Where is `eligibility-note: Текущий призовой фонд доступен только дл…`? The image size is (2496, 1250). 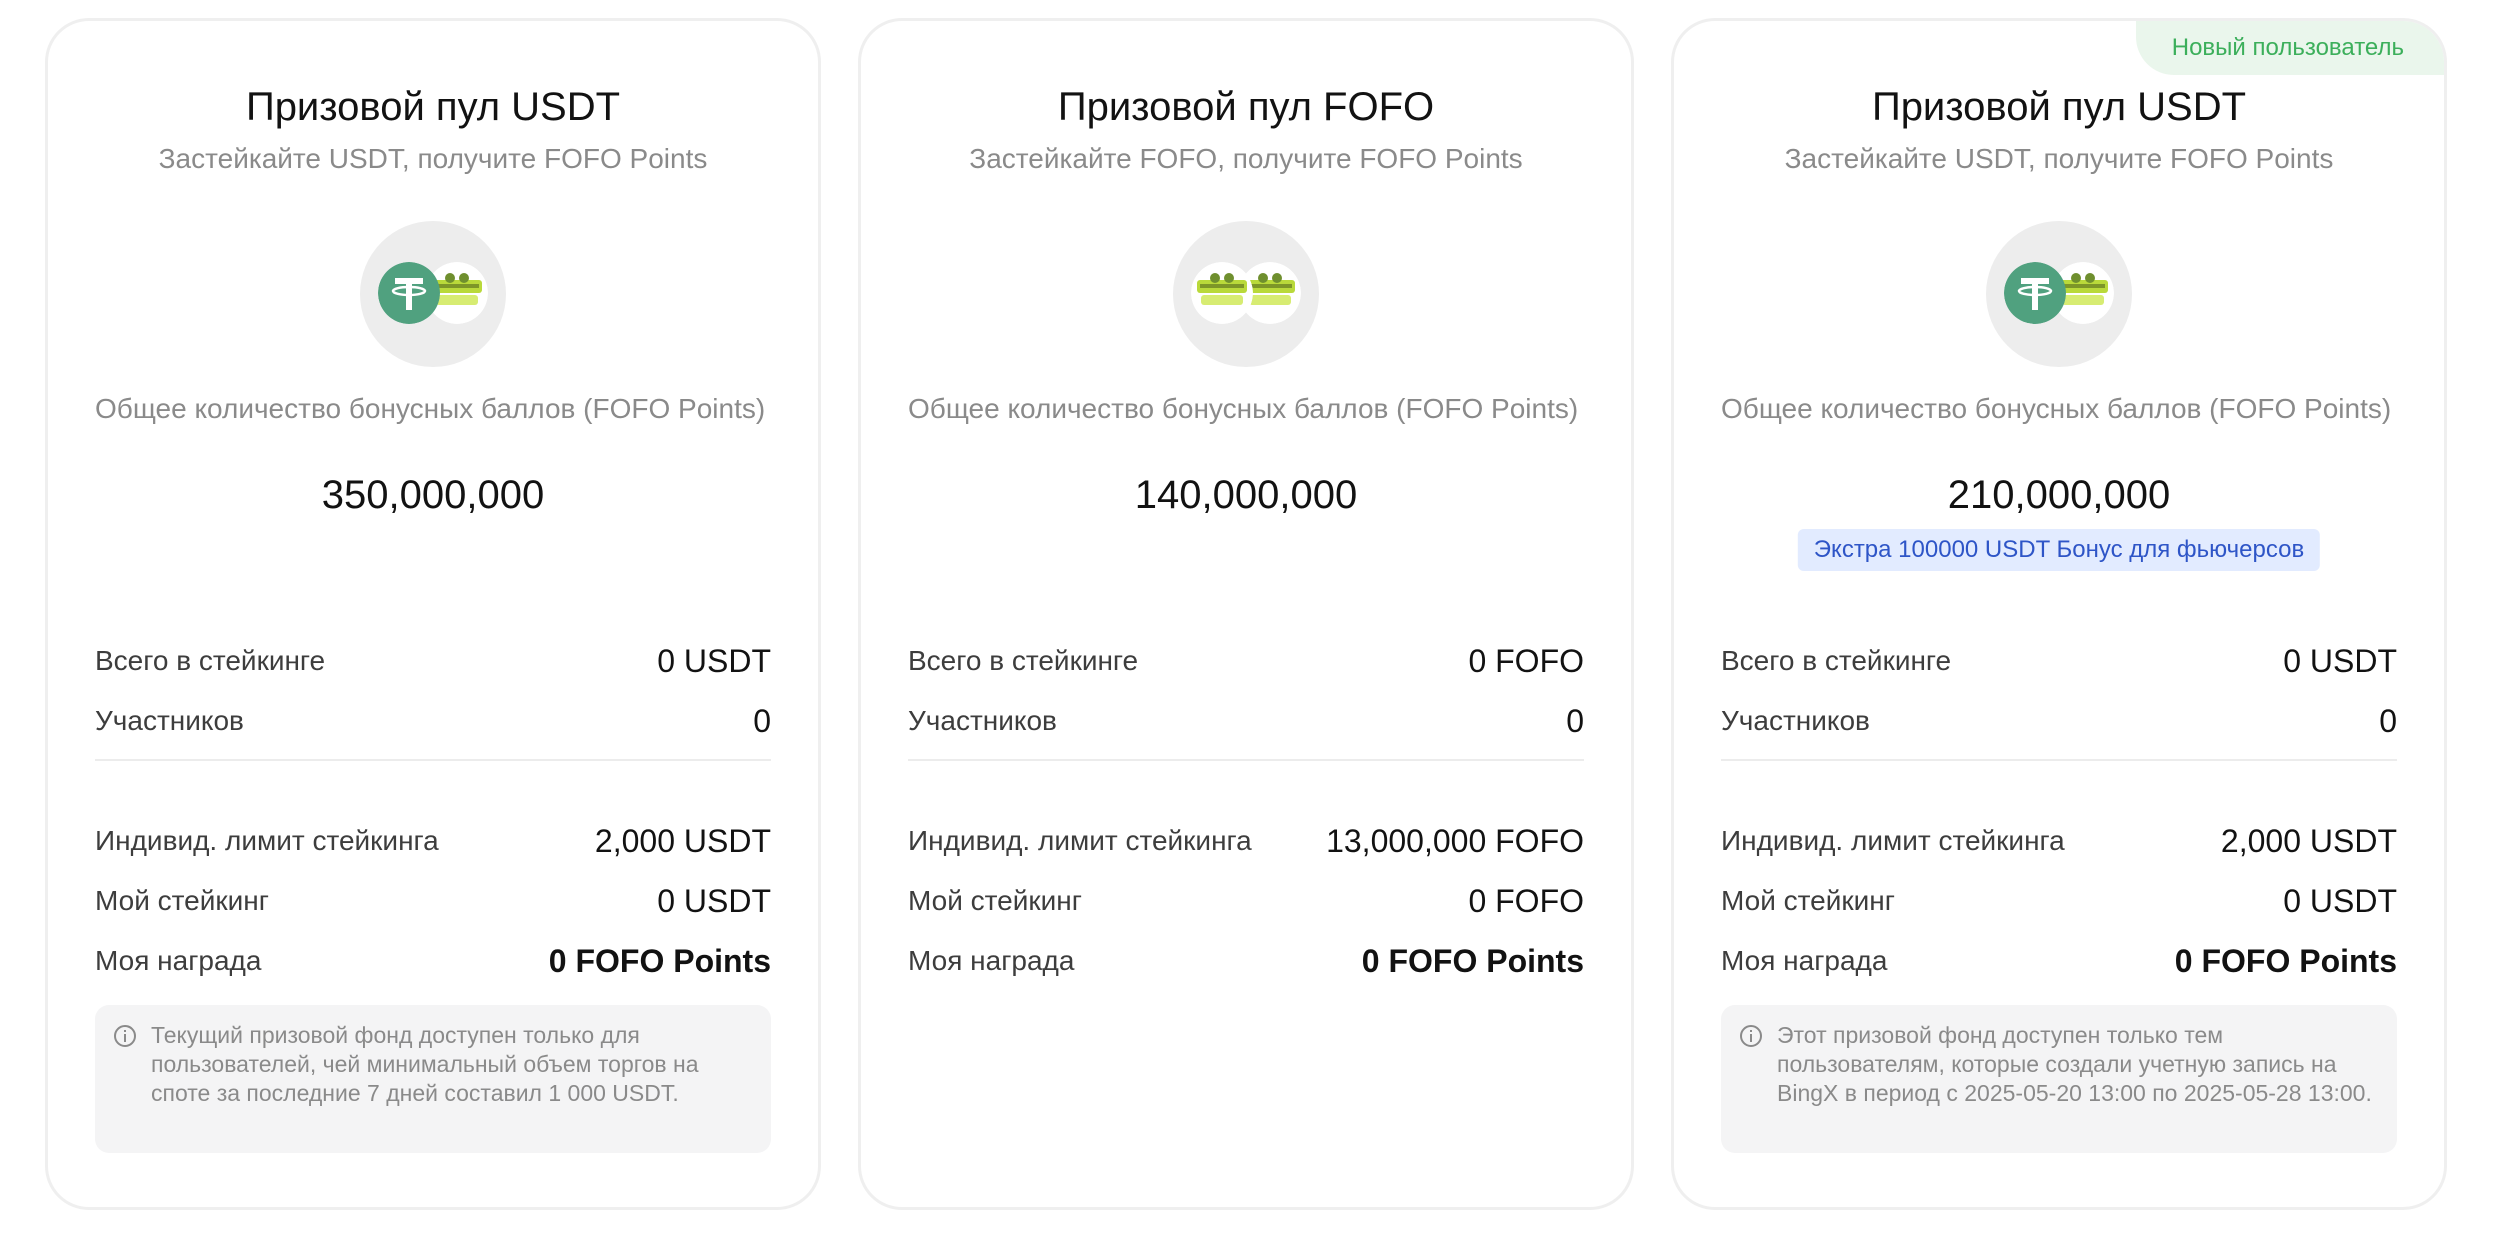 eligibility-note: Текущий призовой фонд доступен только дл… is located at coordinates (433, 1079).